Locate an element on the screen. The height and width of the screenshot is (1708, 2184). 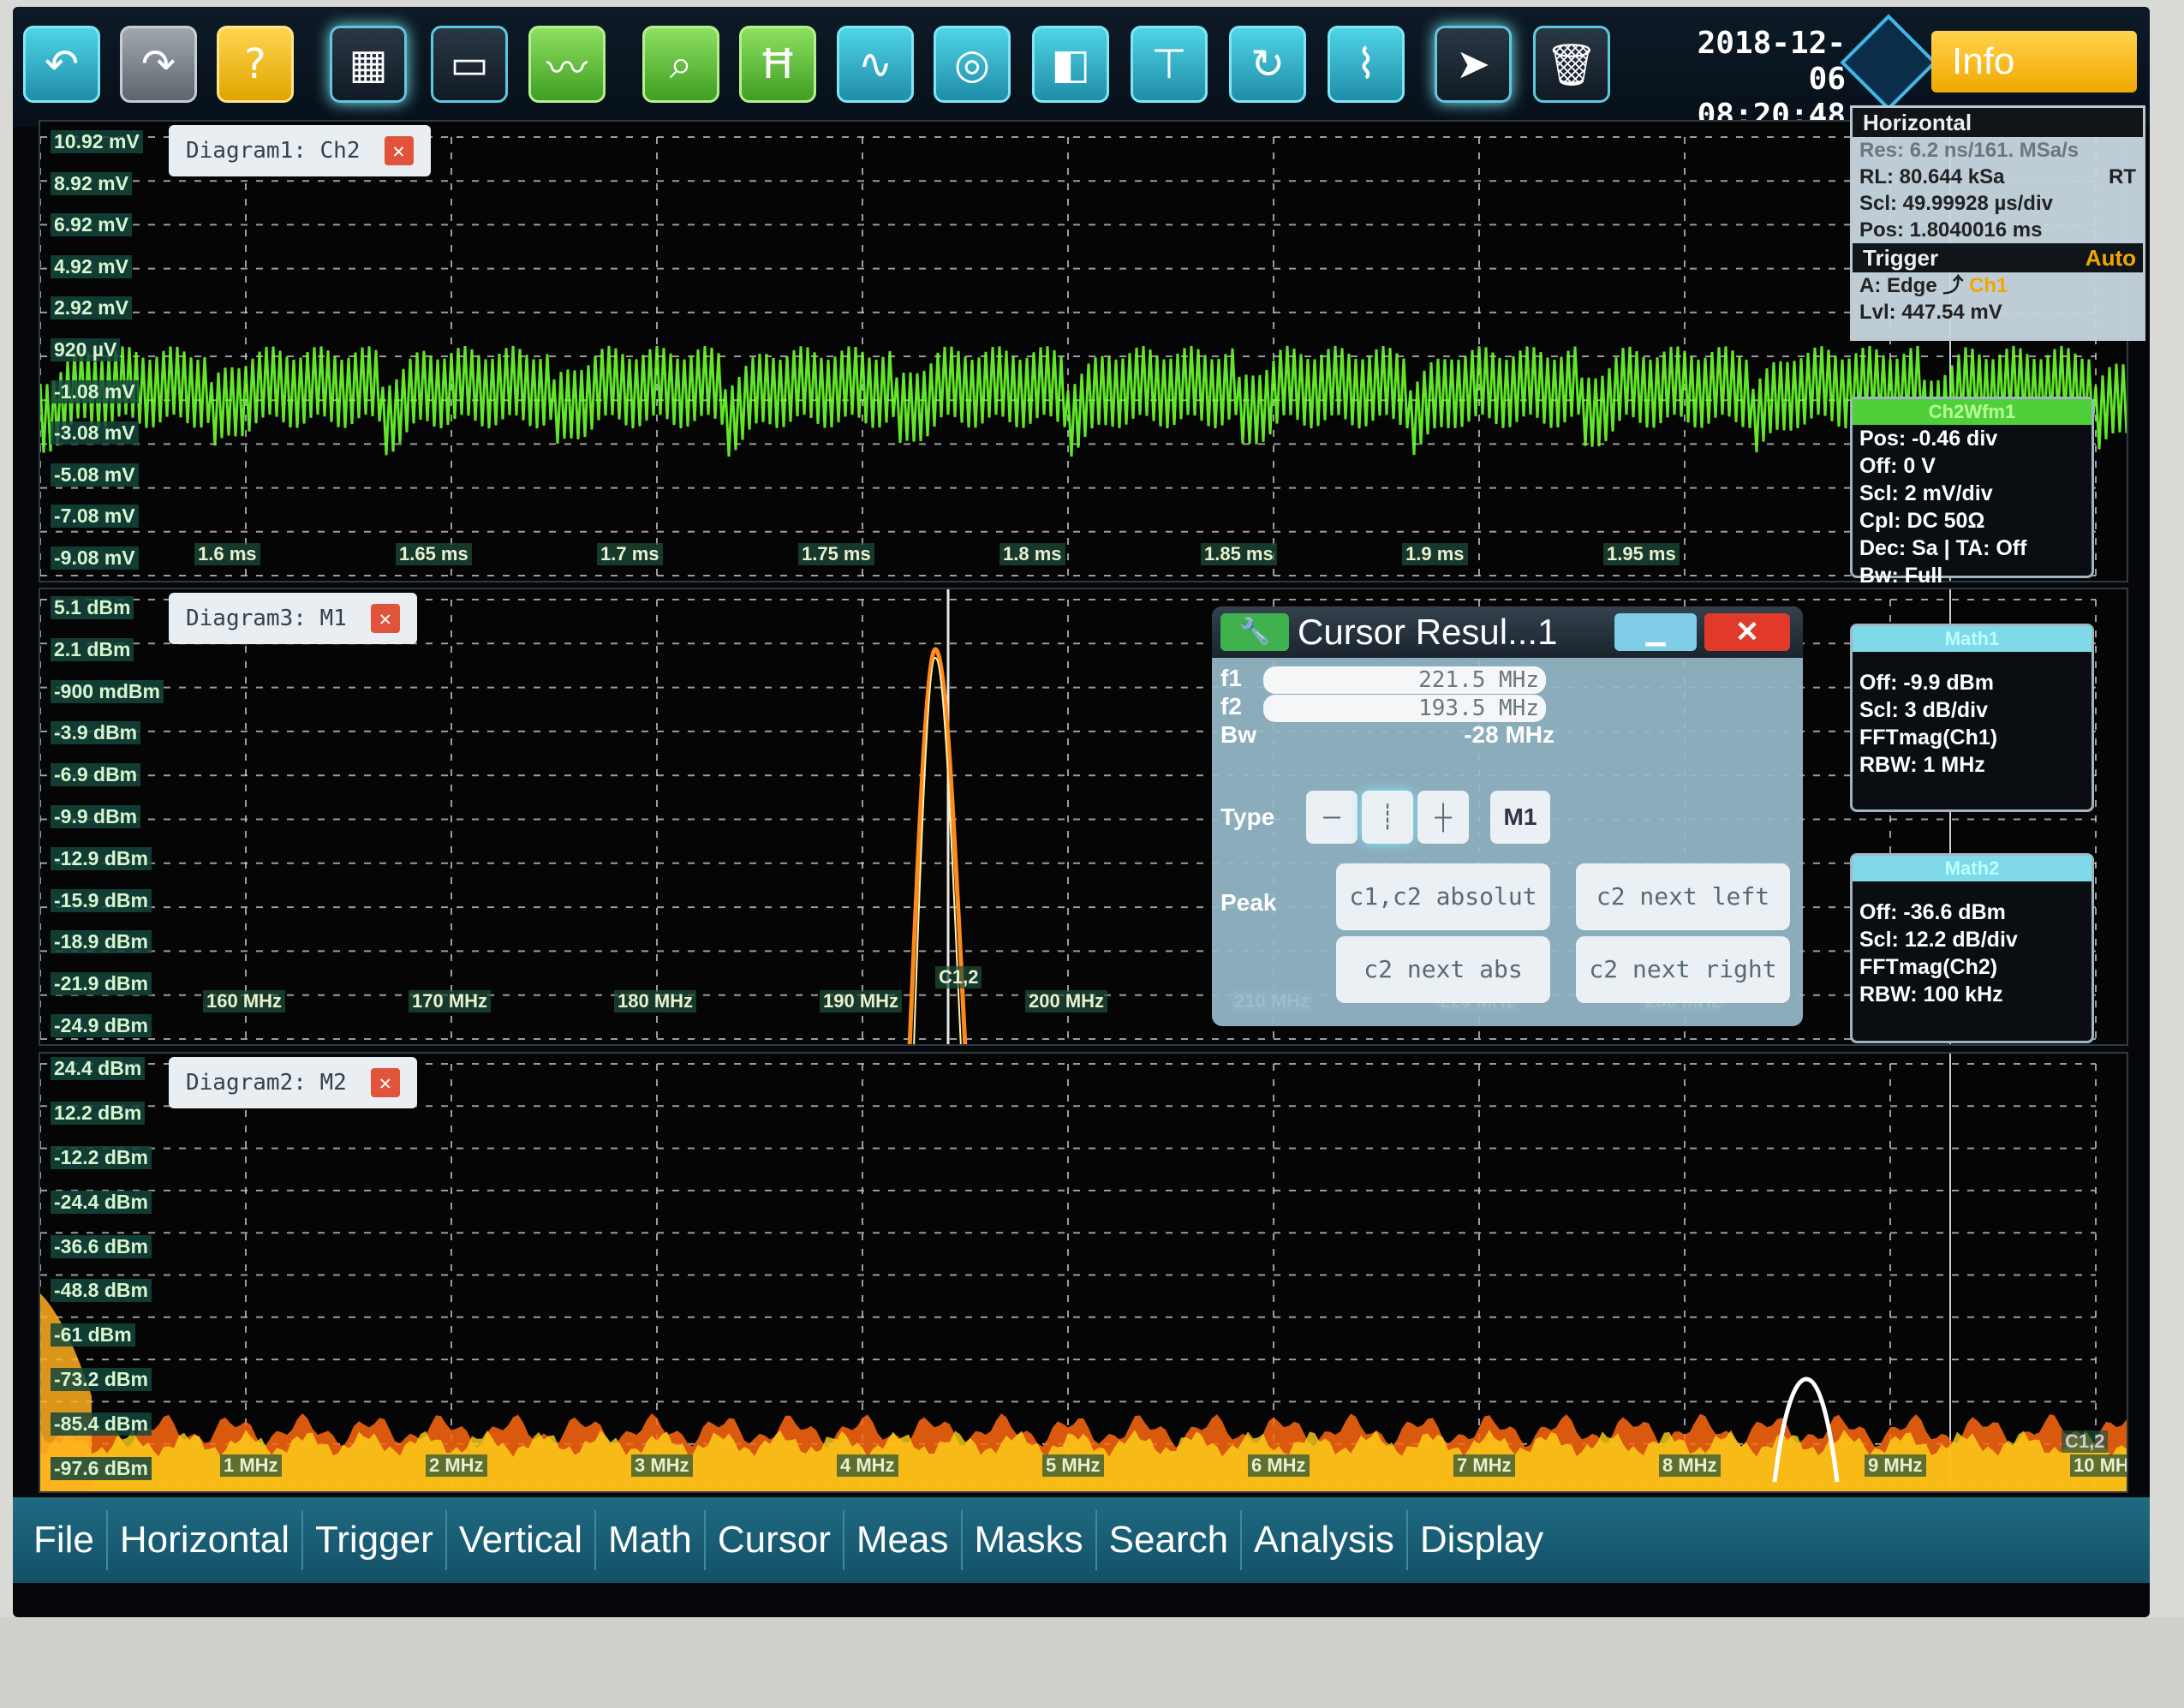
peak-c1c2-absolut-button: c1,c2 absolut is located at coordinates (1443, 896).